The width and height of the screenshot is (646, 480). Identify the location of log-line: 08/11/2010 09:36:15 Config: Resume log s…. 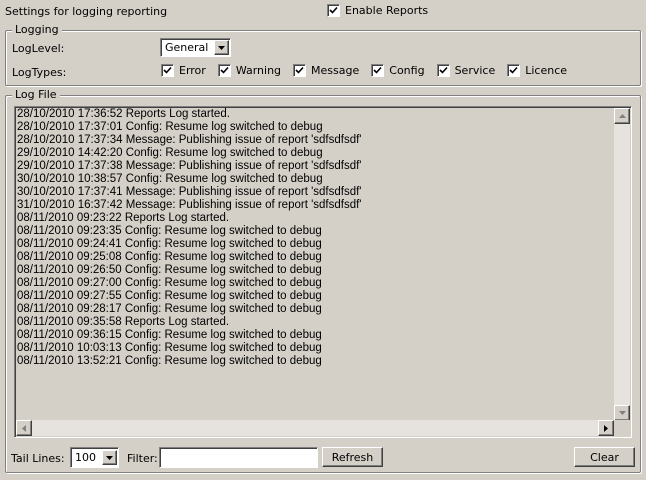
(169, 335).